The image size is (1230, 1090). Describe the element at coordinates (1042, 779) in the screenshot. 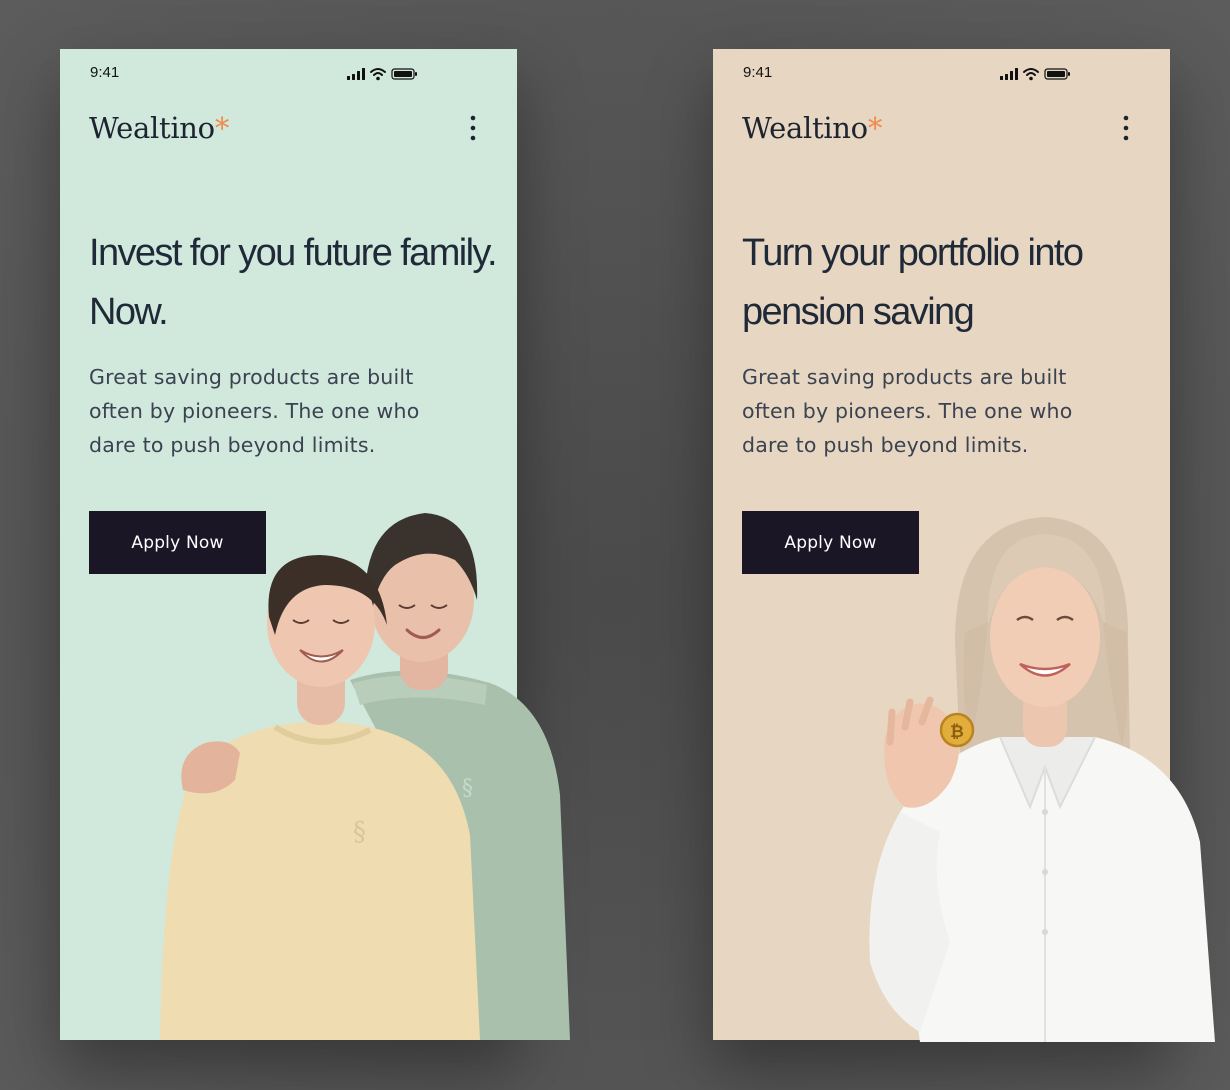

I see `hero-photo-woman-bitcoin: ₿` at that location.